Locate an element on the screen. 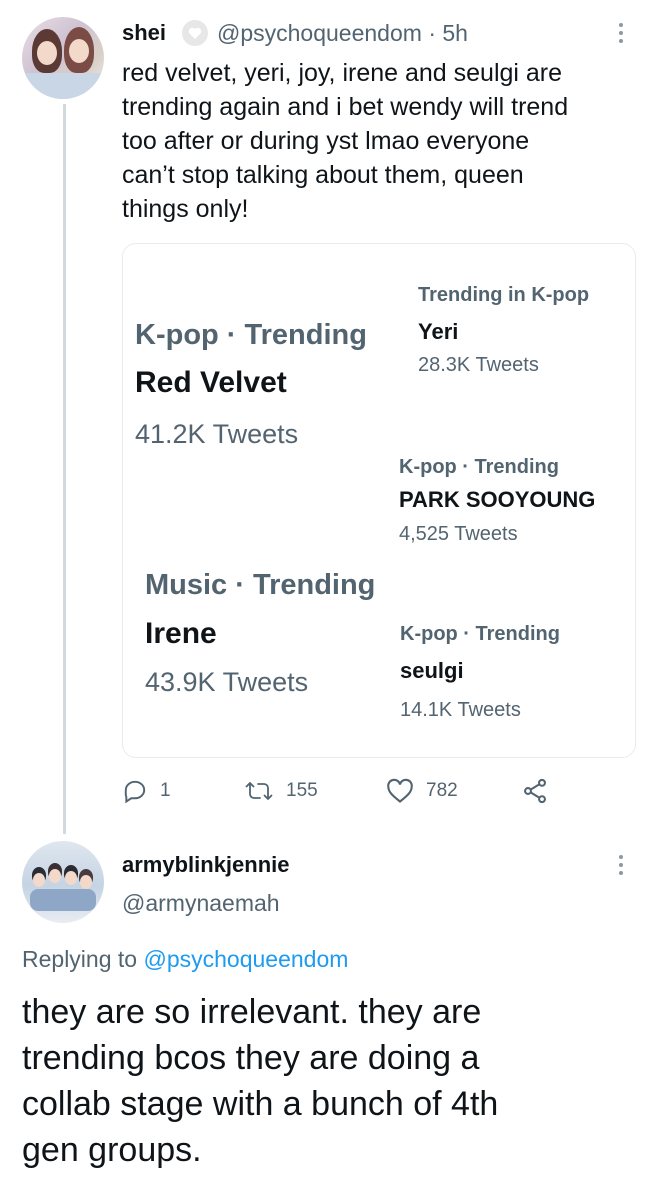 Image resolution: width=652 pixels, height=1200 pixels. share-button is located at coordinates (535, 791).